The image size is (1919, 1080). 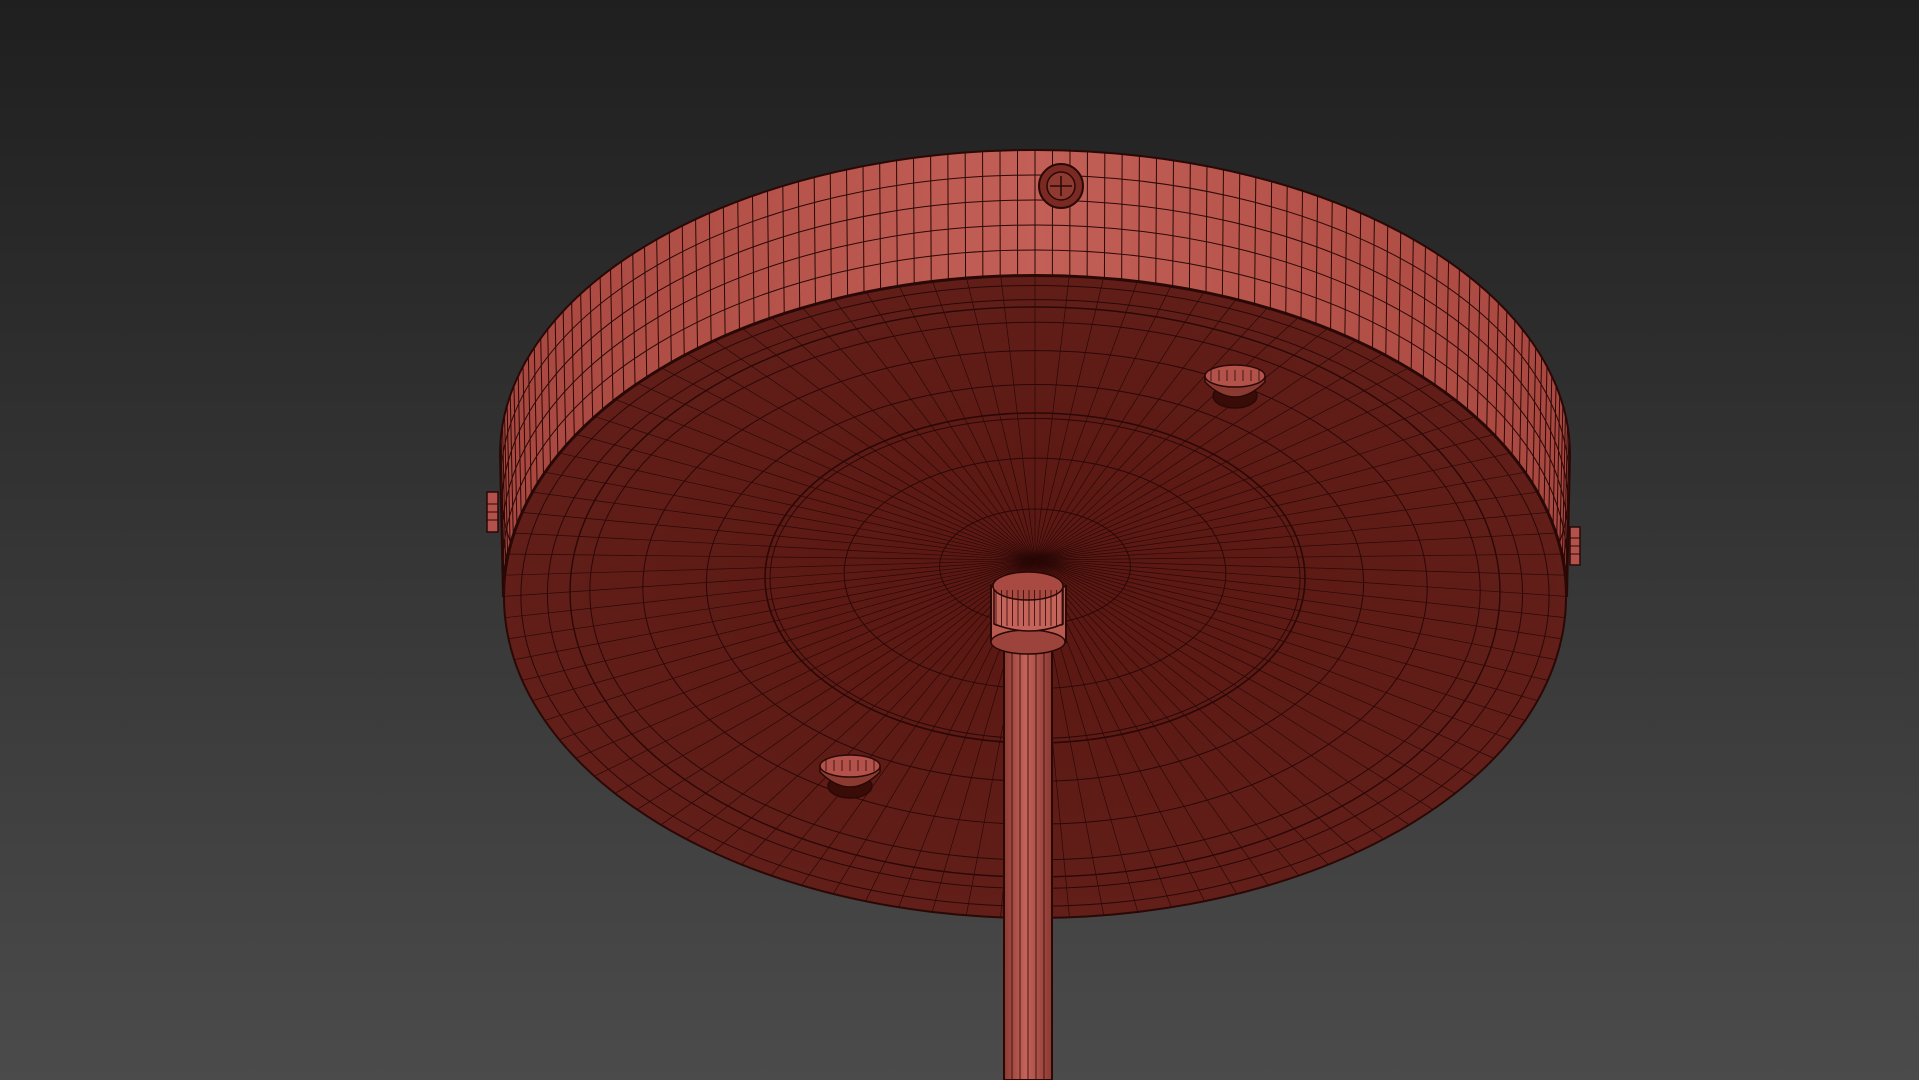 What do you see at coordinates (492, 512) in the screenshot?
I see `side-screw-left` at bounding box center [492, 512].